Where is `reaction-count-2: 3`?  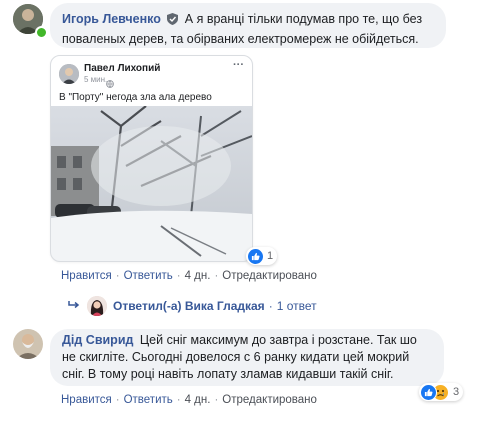
reaction-count-2: 3 is located at coordinates (456, 392).